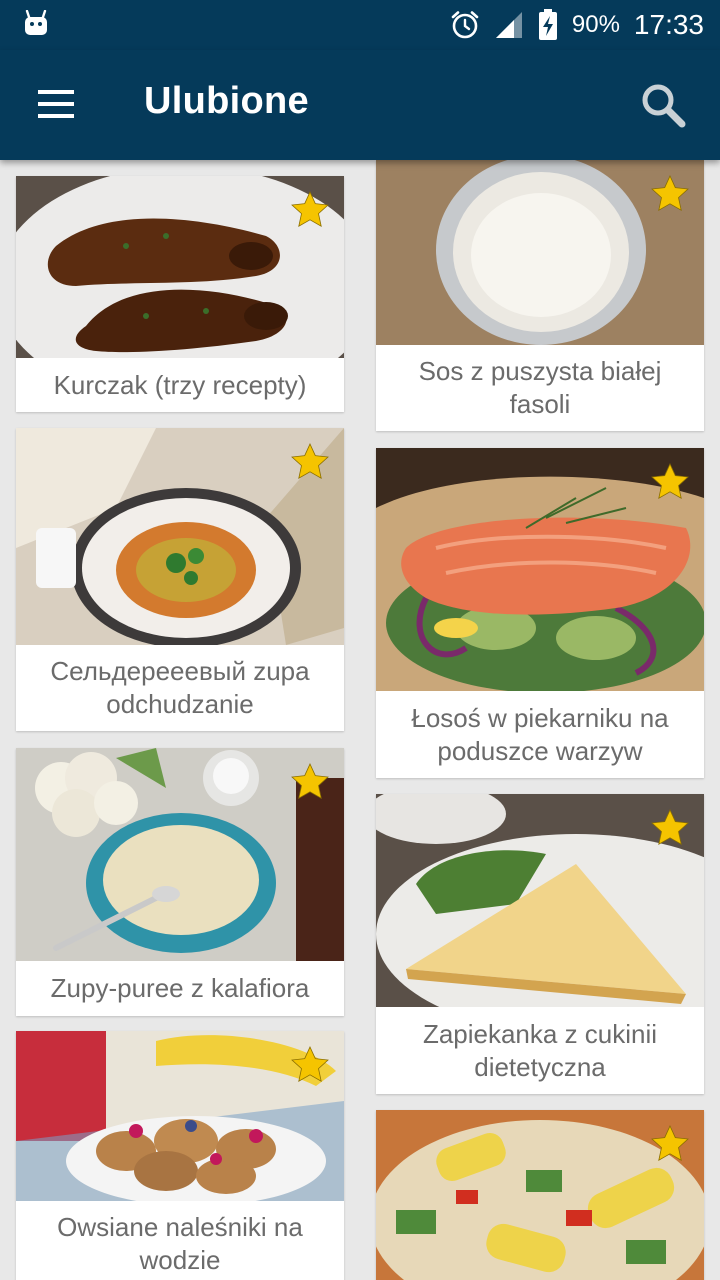 The width and height of the screenshot is (720, 1280). I want to click on clock: 17:33, so click(668, 24).